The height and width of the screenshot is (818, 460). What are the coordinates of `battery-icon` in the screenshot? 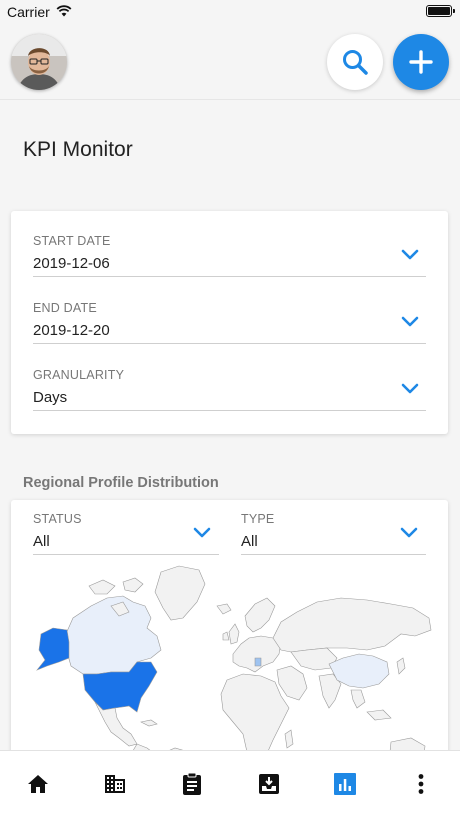 It's located at (440, 11).